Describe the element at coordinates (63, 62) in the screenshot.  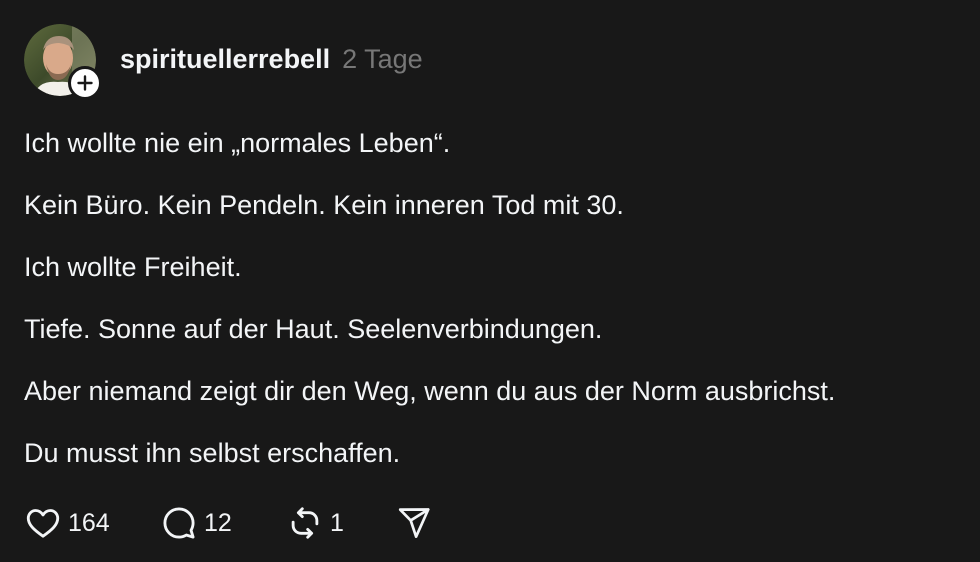
I see `avatar-container` at that location.